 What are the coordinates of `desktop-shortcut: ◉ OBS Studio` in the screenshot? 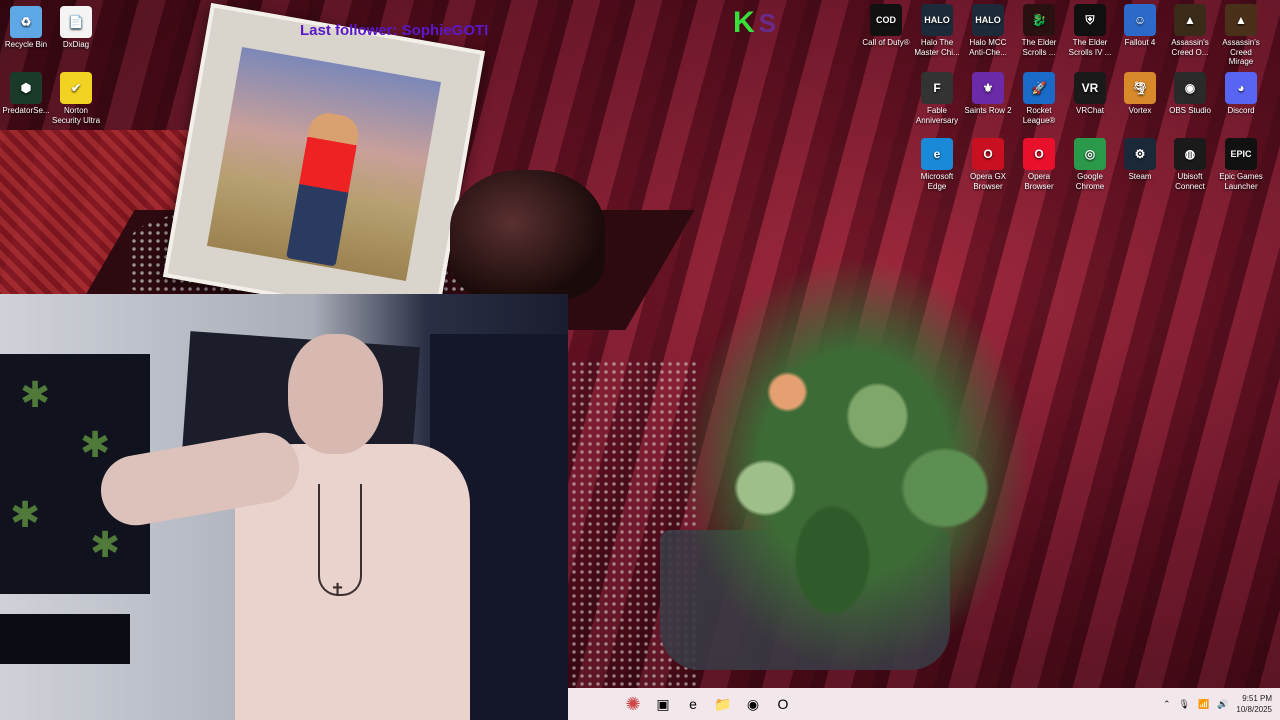 It's located at (1190, 94).